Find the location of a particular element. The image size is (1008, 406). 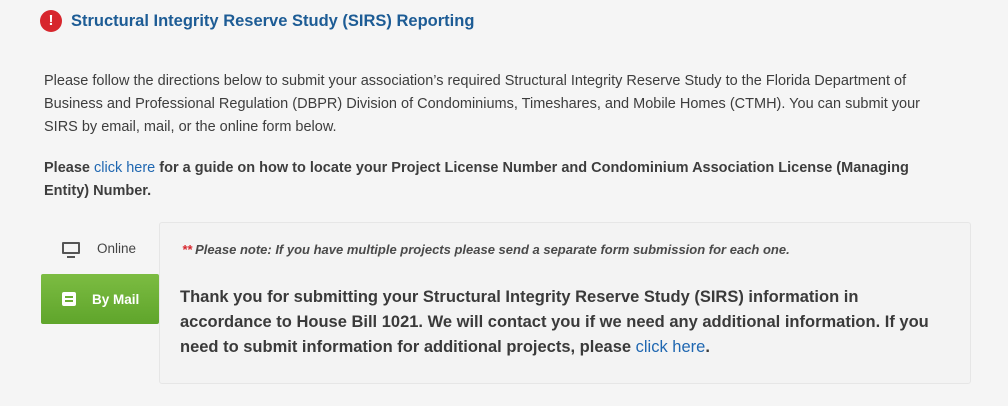

note-asterisks: ** is located at coordinates (187, 249).